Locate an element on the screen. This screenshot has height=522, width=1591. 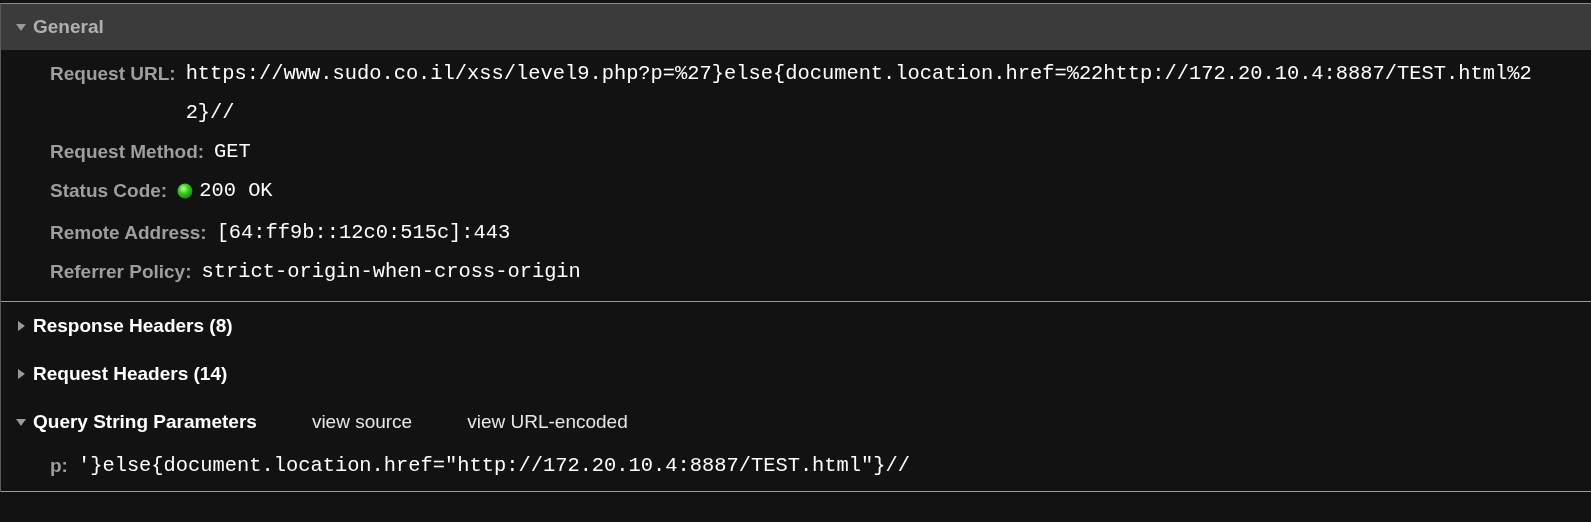
field-label: Referrer Policy: is located at coordinates (121, 271).